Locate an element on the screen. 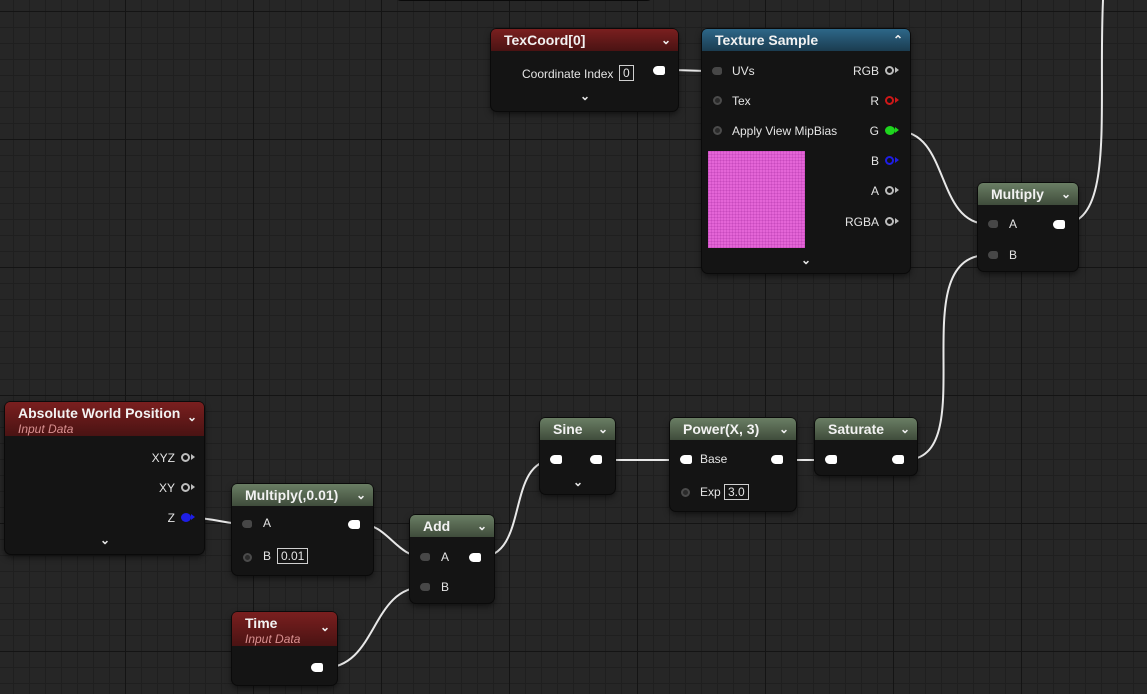 The width and height of the screenshot is (1147, 694). b-value-input: 0.01 is located at coordinates (293, 556).